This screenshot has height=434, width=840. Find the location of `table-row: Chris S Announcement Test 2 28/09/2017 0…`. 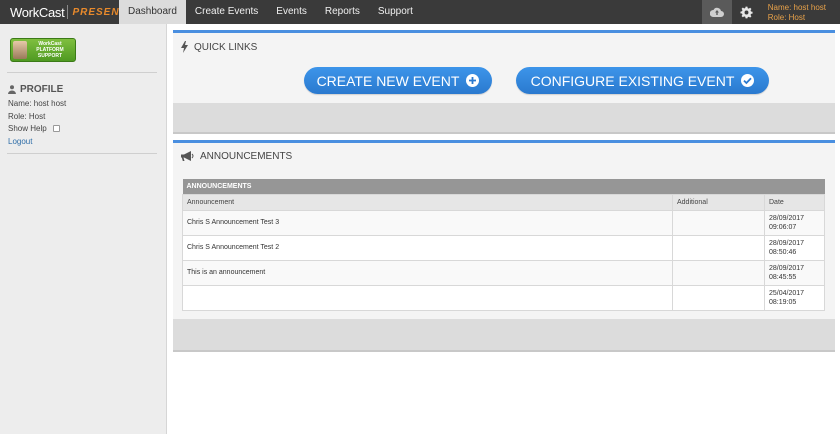

table-row: Chris S Announcement Test 2 28/09/2017 0… is located at coordinates (503, 247).